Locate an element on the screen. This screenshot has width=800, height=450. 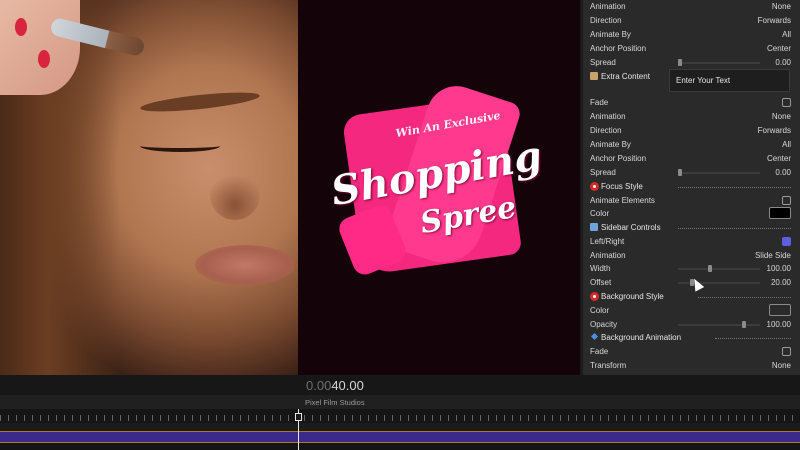
extra-content-textfield: Enter Your Text is located at coordinates (729, 80).